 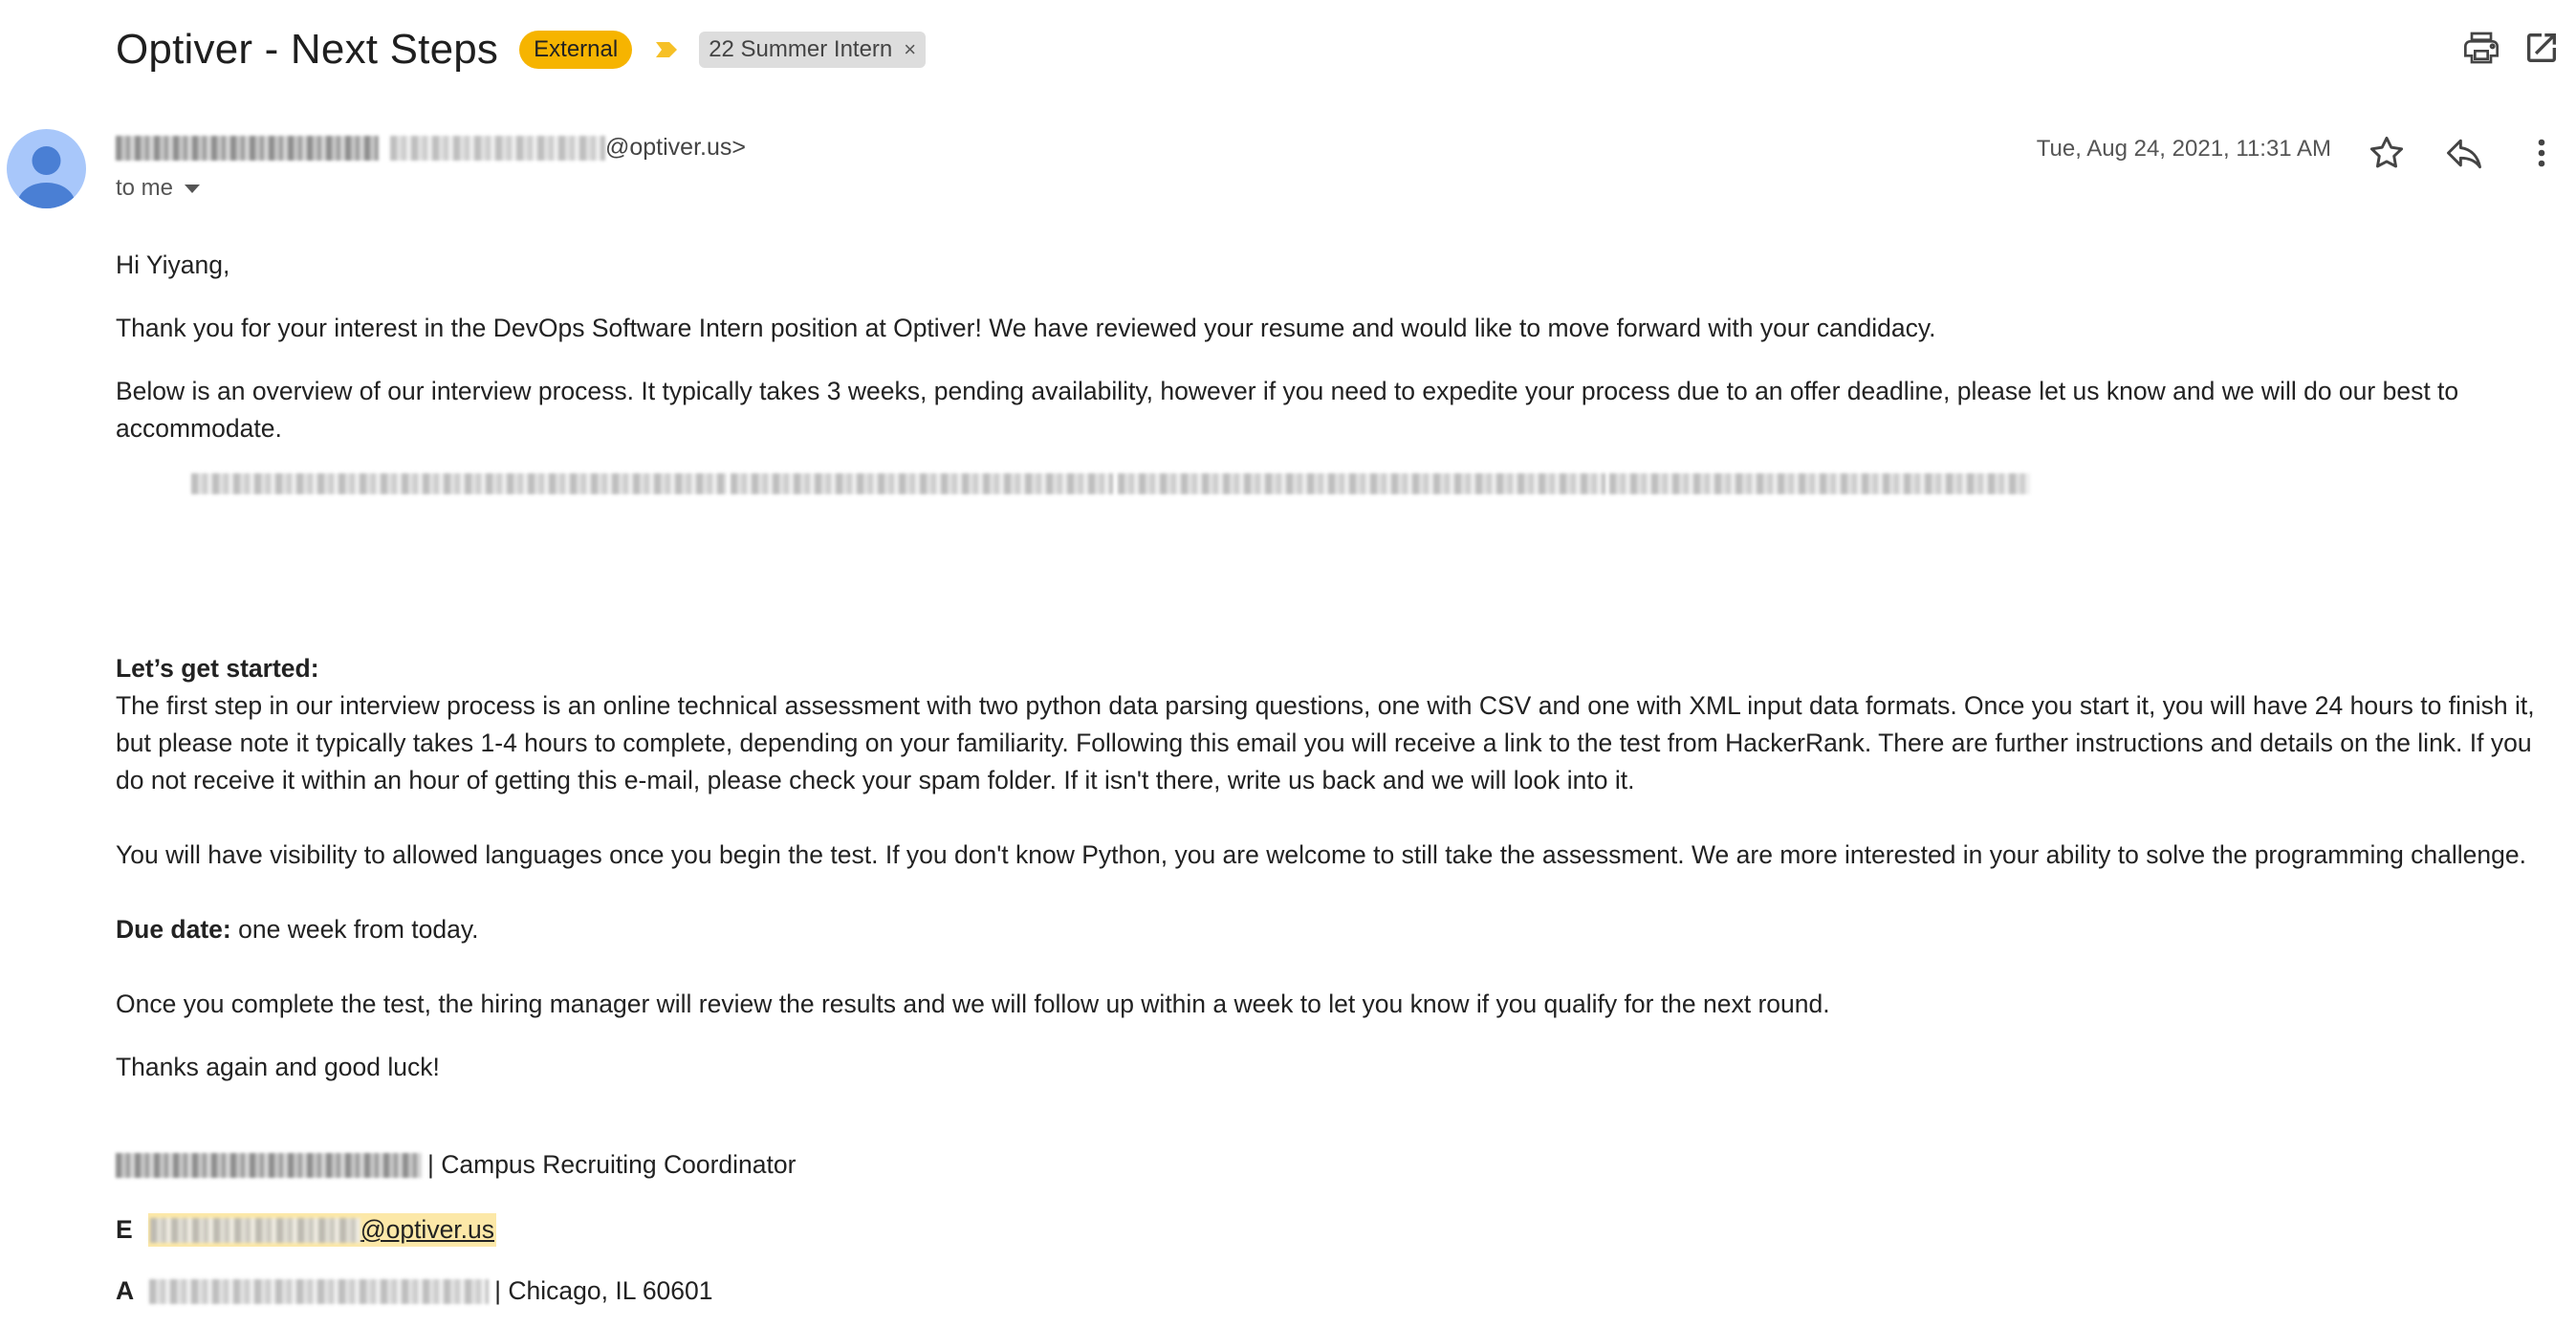 I want to click on redacted-interview-steps, so click(x=1111, y=494).